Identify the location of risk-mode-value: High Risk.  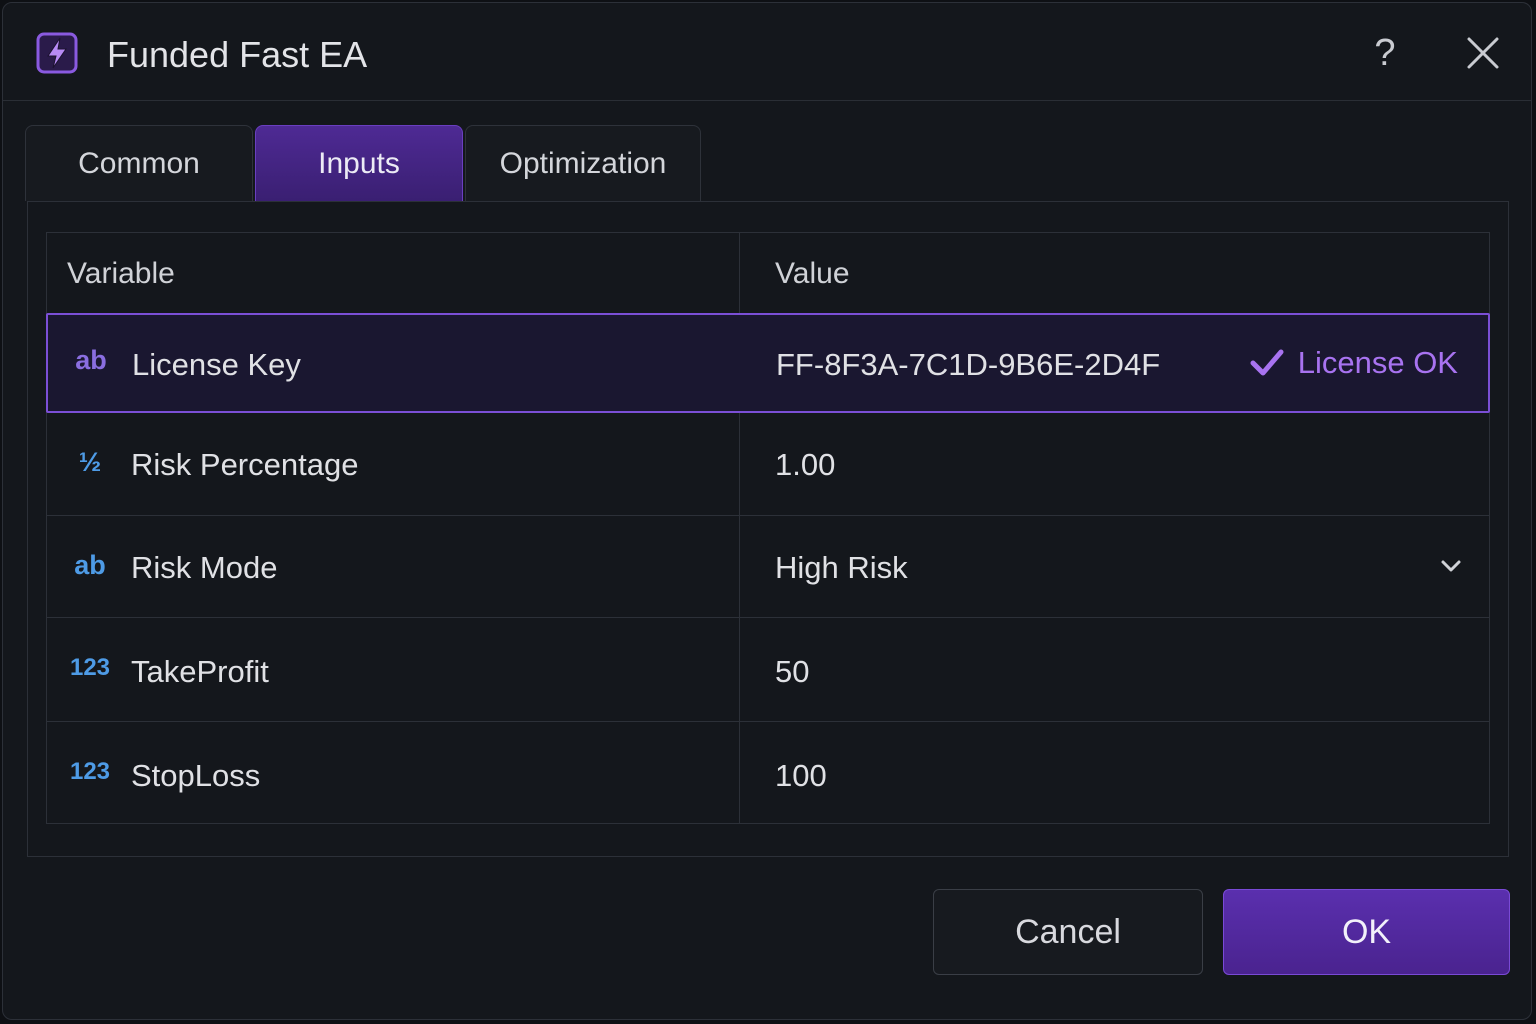
(841, 568).